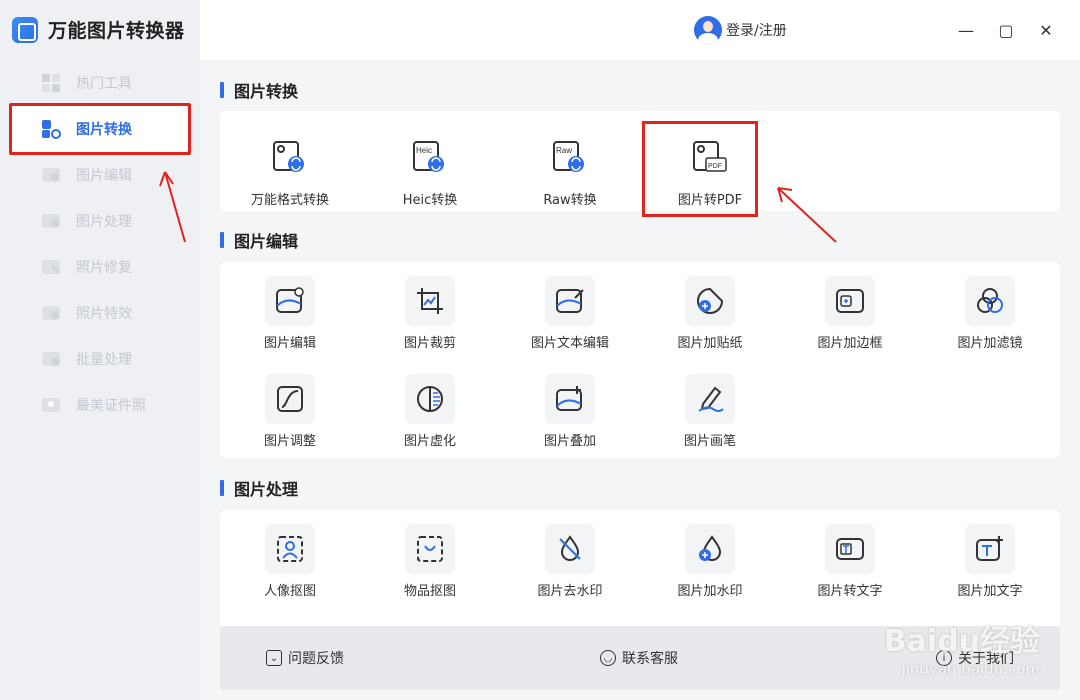  I want to click on tool-remove-watermark: 图片去水印, so click(570, 564).